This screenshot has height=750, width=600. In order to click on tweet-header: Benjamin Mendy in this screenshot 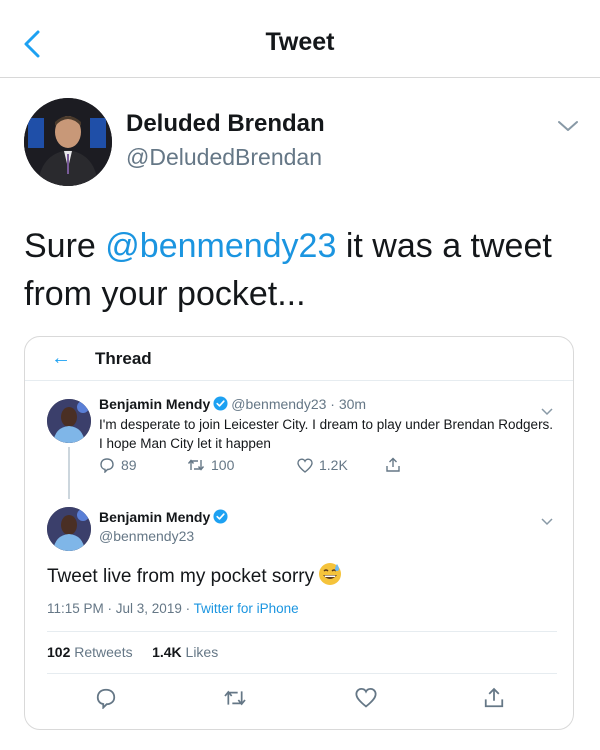, I will do `click(165, 517)`.